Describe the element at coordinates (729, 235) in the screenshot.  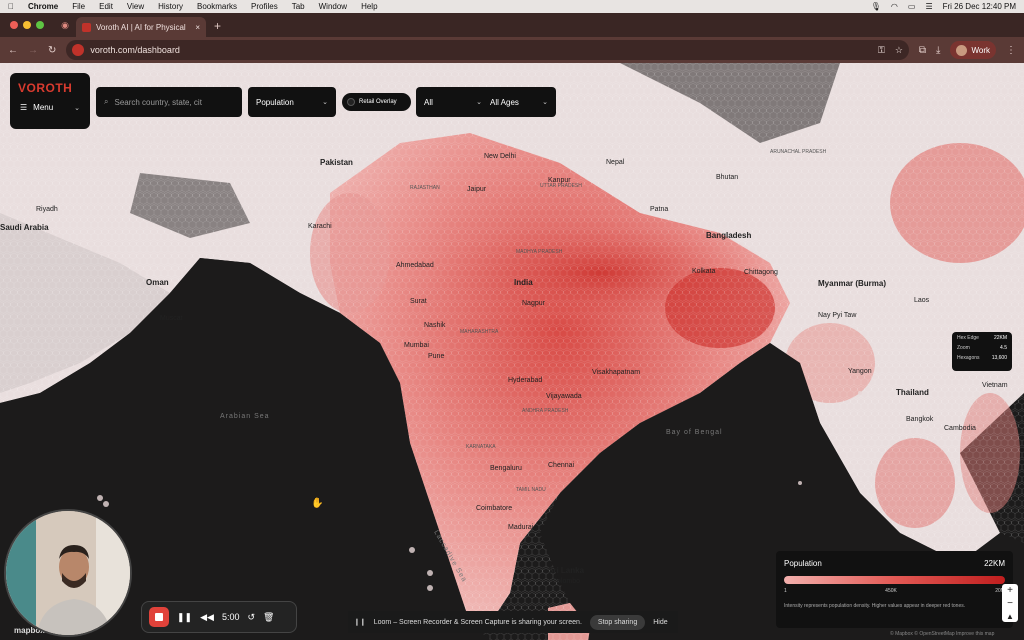
I see `map-label-bangladesh: Bangladesh` at that location.